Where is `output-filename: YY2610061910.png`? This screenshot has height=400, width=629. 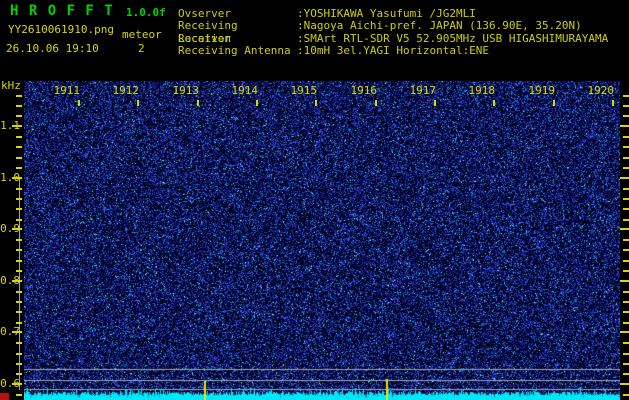
output-filename: YY2610061910.png is located at coordinates (61, 29).